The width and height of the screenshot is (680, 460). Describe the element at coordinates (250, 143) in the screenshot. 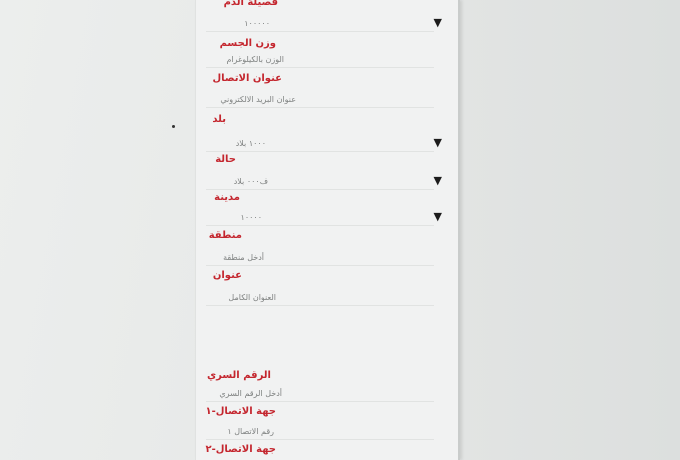

I see `country-value: ١٠٠٠ بلاد` at that location.